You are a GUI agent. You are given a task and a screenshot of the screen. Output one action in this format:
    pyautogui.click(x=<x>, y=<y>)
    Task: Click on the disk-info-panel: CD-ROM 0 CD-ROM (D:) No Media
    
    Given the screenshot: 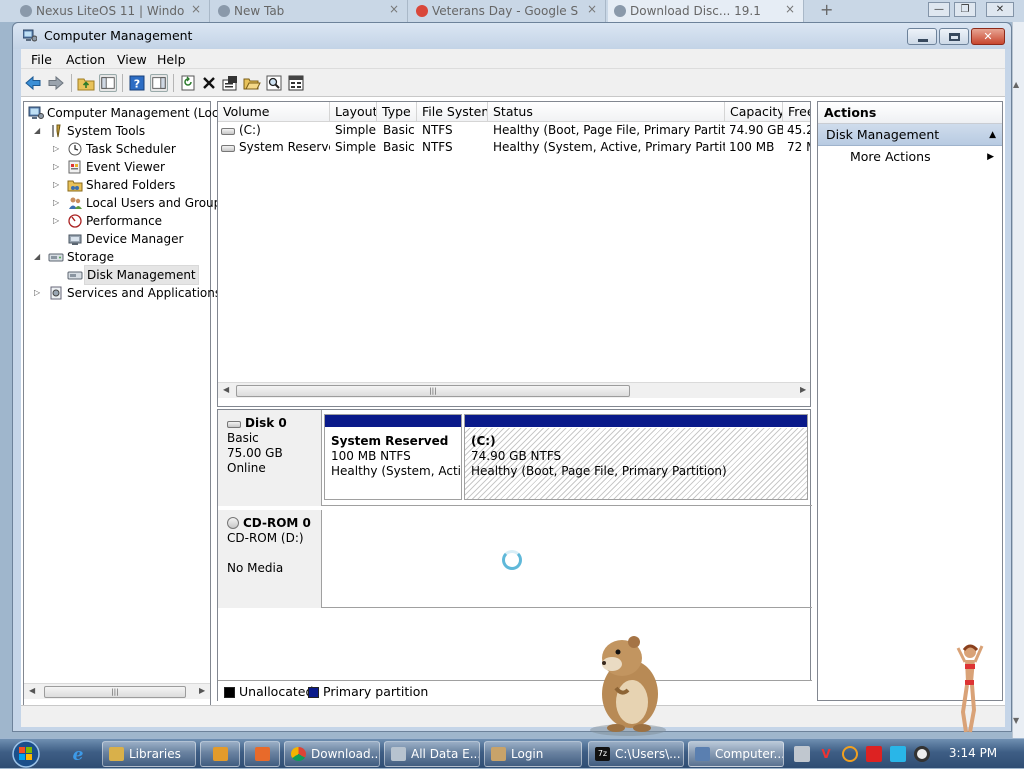 What is the action you would take?
    pyautogui.click(x=270, y=559)
    